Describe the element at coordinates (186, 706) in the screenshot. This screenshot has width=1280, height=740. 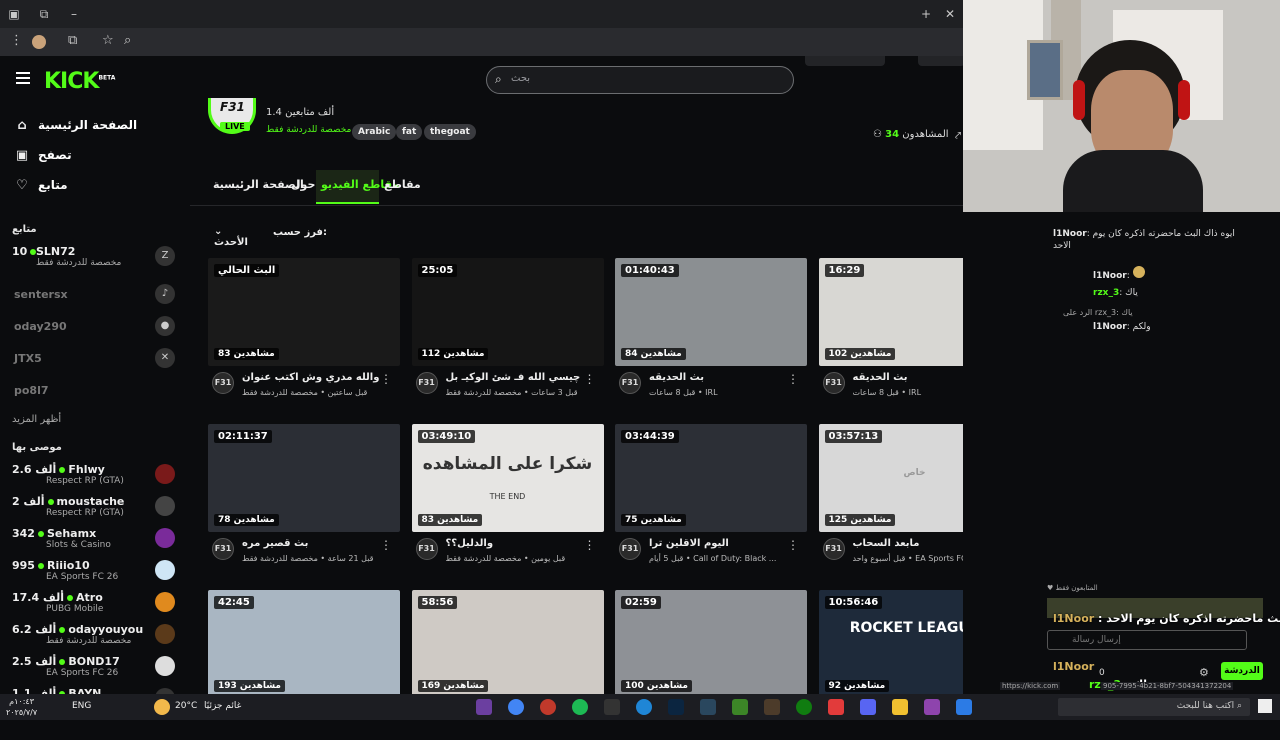
I see `weather-temp: 20°C` at that location.